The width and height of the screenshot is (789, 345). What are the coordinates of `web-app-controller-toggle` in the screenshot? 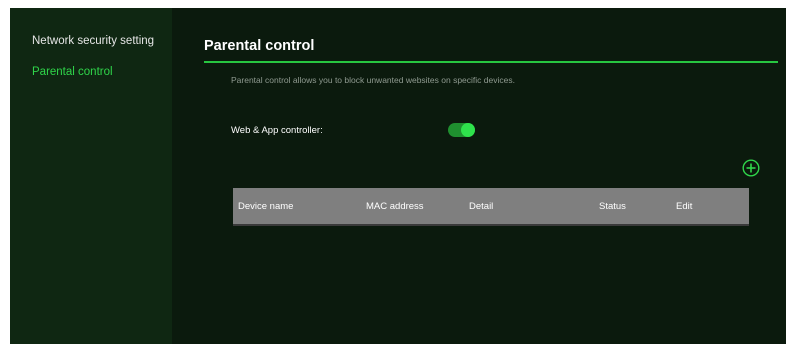 It's located at (461, 130).